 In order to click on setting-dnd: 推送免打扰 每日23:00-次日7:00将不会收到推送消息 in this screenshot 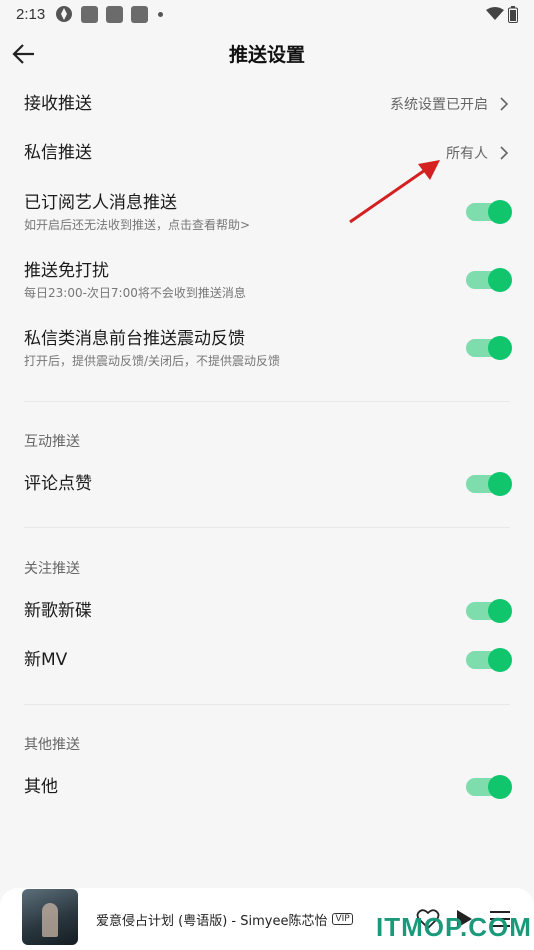, I will do `click(267, 280)`.